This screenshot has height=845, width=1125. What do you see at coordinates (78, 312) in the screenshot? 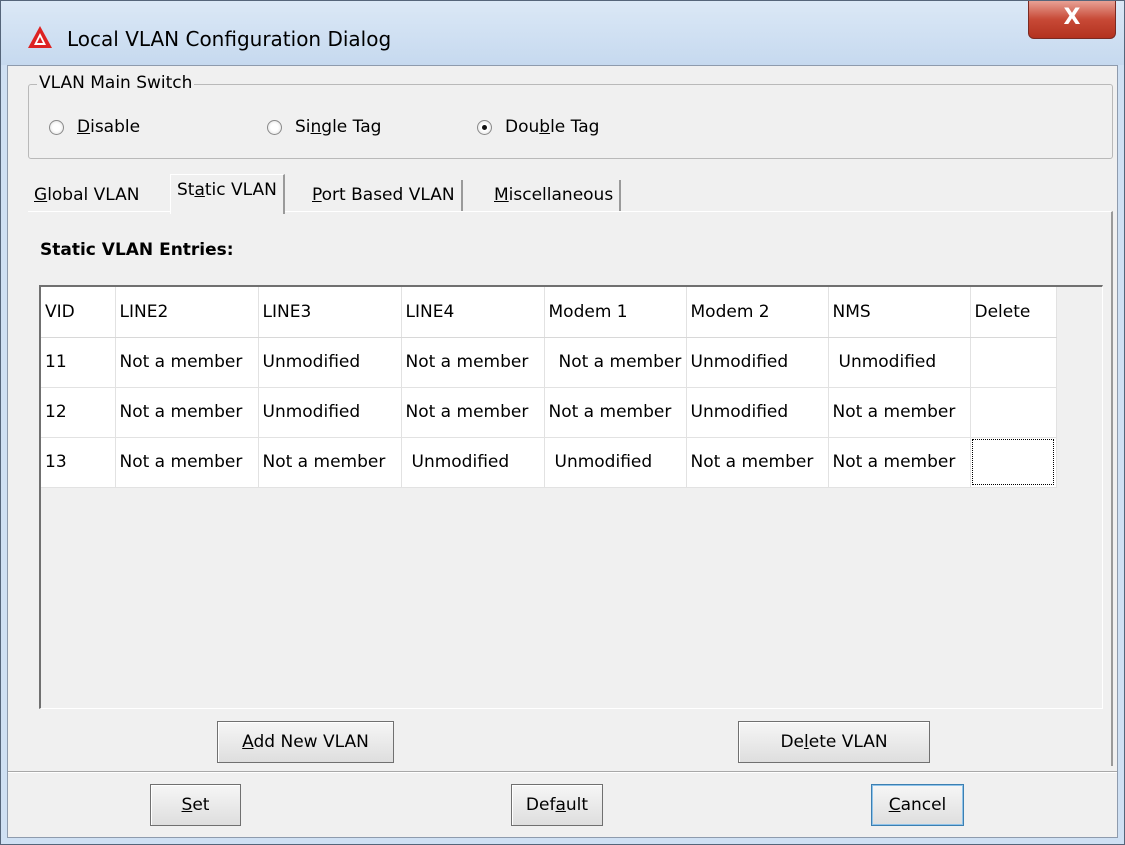
I see `column-header-vid: VID` at bounding box center [78, 312].